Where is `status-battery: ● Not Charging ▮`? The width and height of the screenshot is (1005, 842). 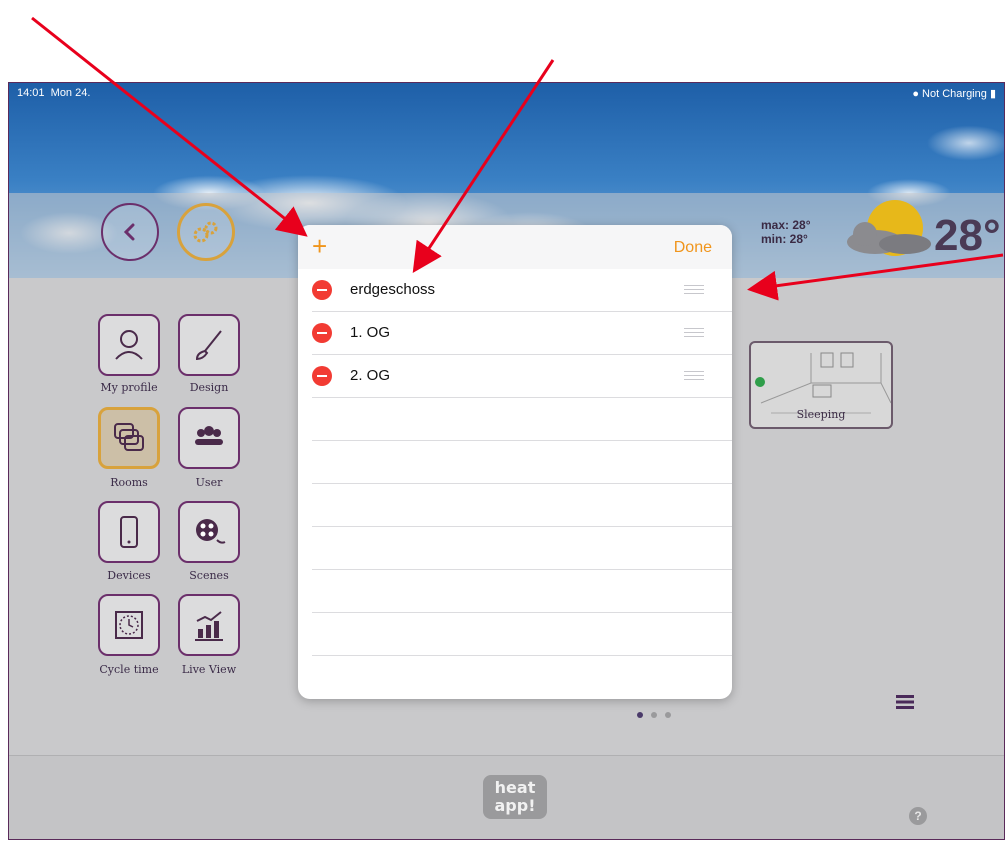 status-battery: ● Not Charging ▮ is located at coordinates (954, 93).